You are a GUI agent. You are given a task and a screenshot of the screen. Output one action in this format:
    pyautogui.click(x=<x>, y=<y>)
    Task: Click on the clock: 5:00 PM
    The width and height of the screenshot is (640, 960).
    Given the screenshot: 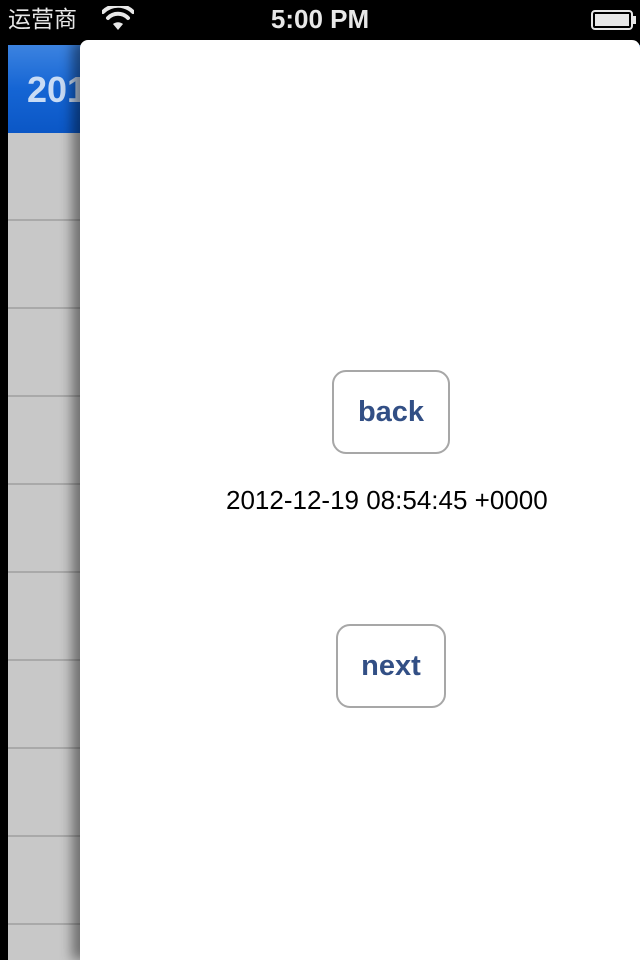 What is the action you would take?
    pyautogui.click(x=320, y=19)
    